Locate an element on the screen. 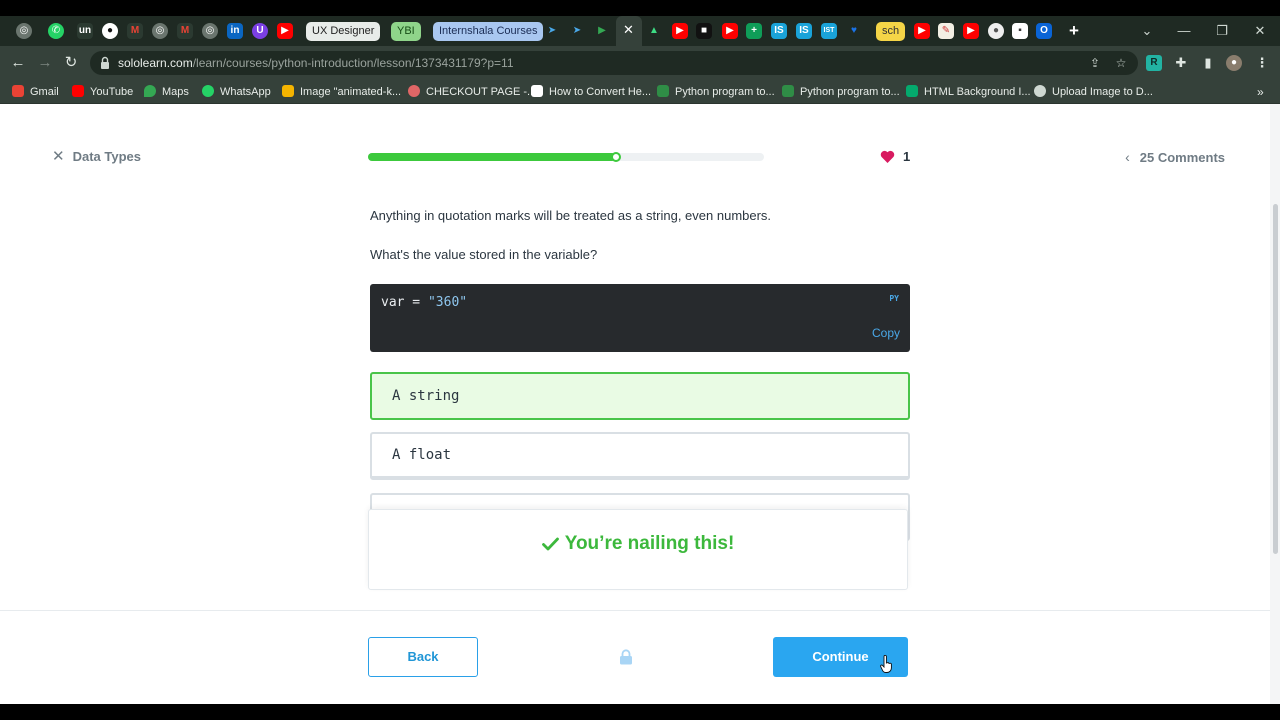 This screenshot has width=1280, height=720. back-arrow-icon: ← is located at coordinates (18, 63).